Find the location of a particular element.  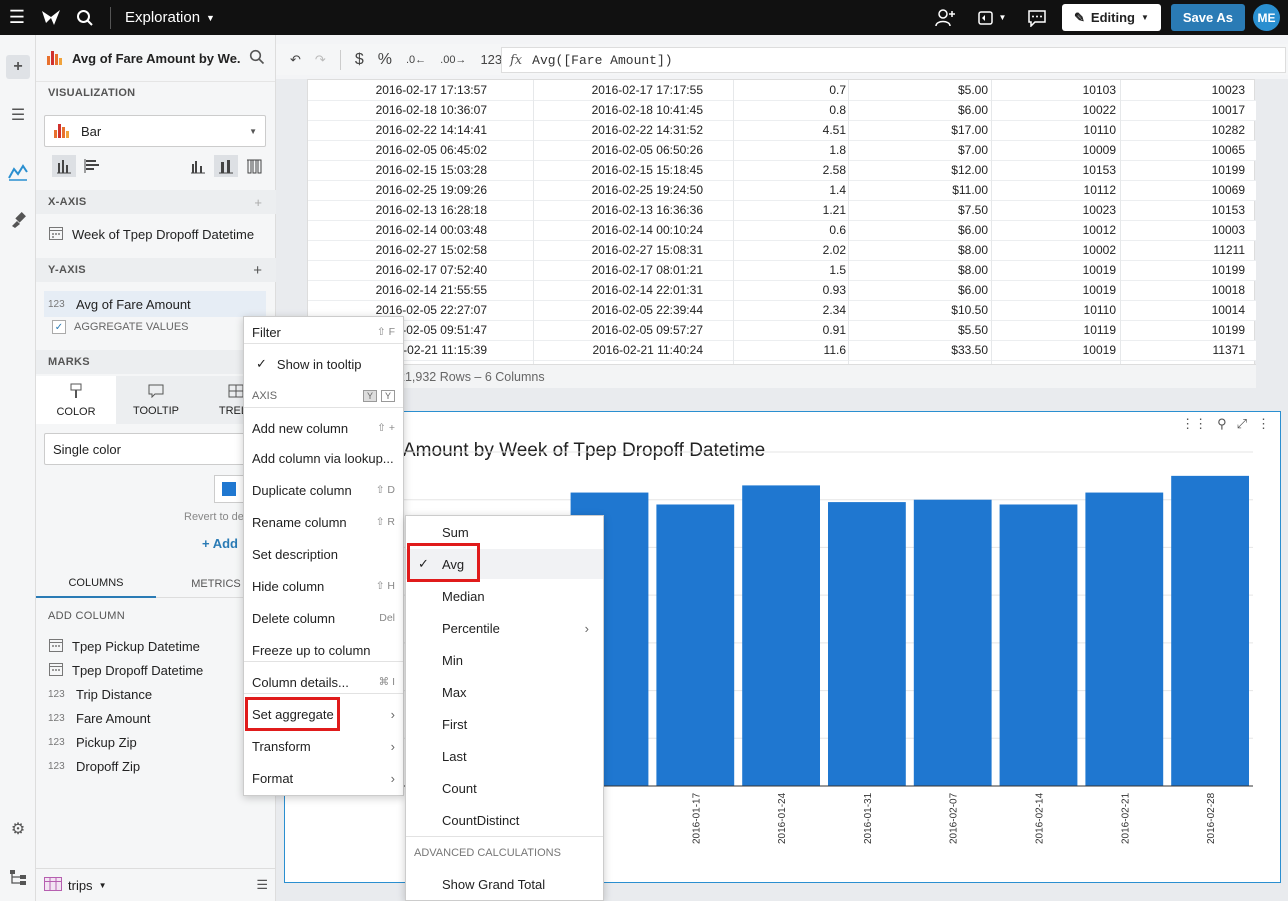

aggregate-option-median: Median is located at coordinates (504, 596).